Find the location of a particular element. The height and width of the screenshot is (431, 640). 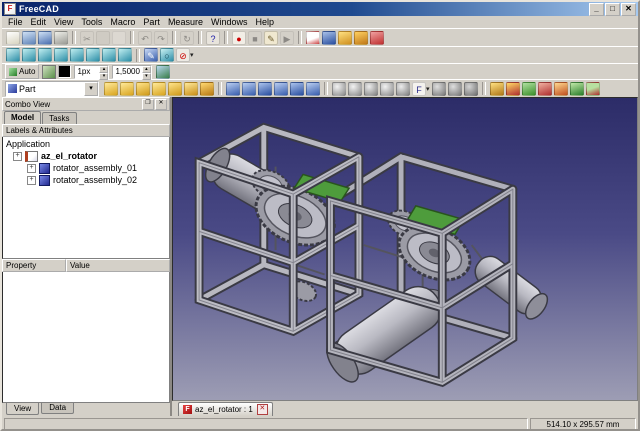

menu-item-file: File is located at coordinates (15, 22).